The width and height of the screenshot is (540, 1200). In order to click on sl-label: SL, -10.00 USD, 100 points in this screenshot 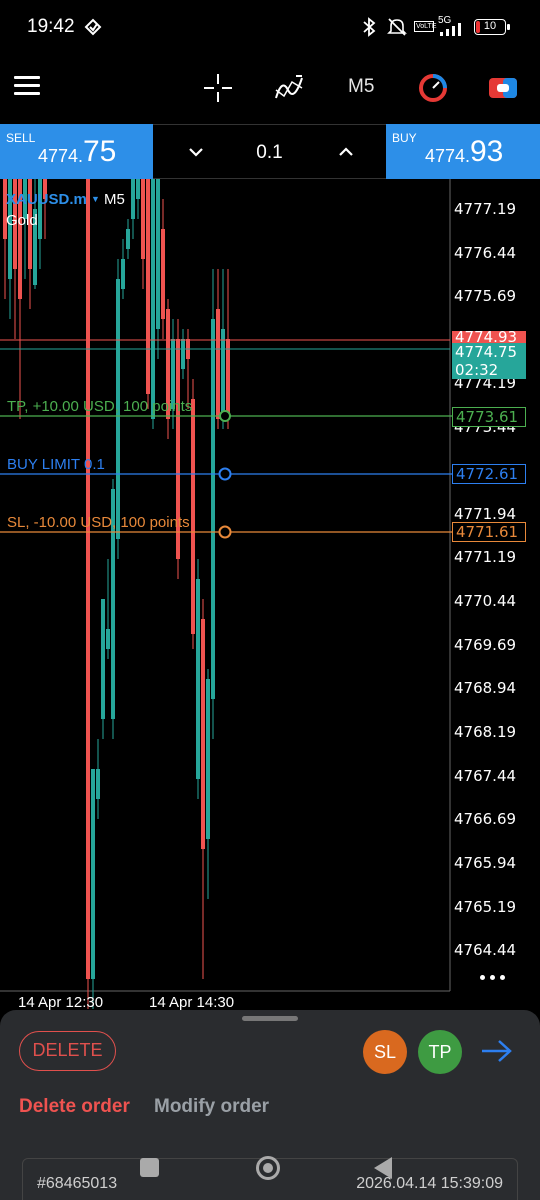, I will do `click(98, 522)`.